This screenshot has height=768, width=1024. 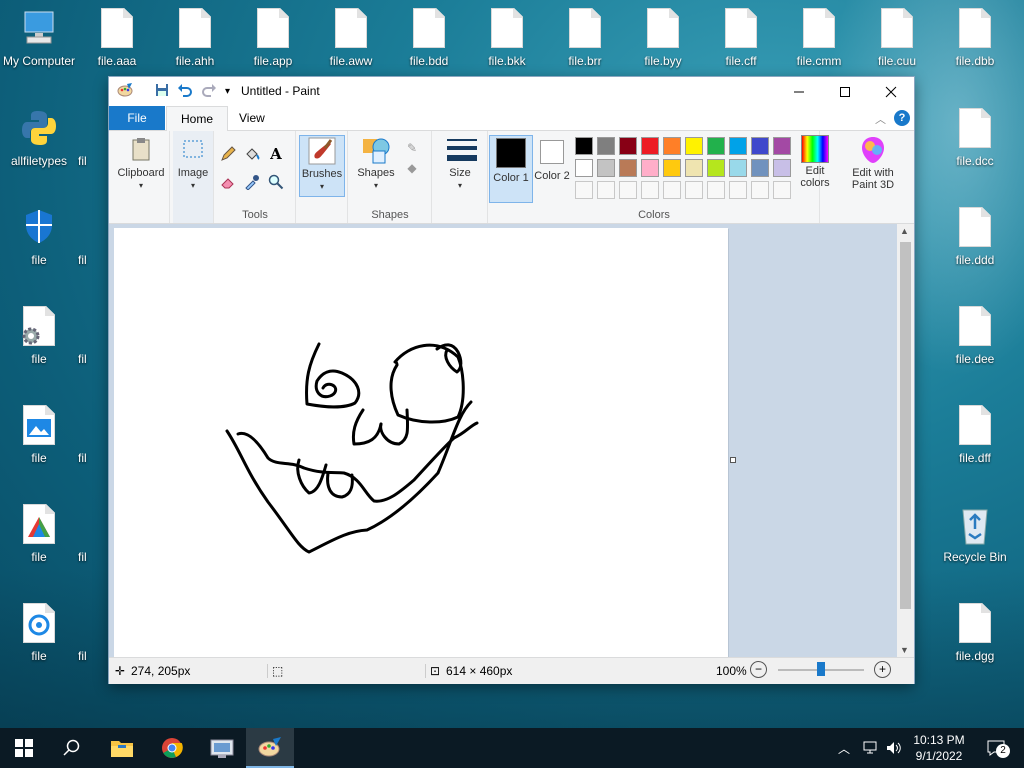 I want to click on scroll-down-icon: ▼, so click(x=904, y=650).